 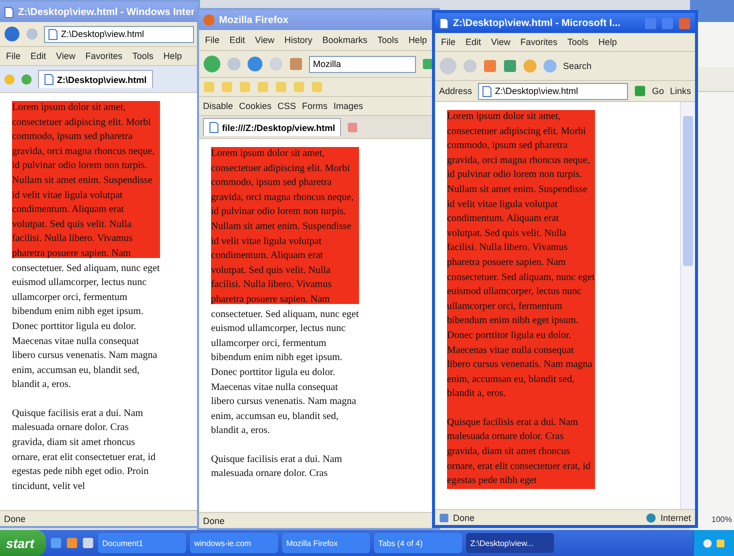 I want to click on taskbar-button: windows-ie.com, so click(x=234, y=543).